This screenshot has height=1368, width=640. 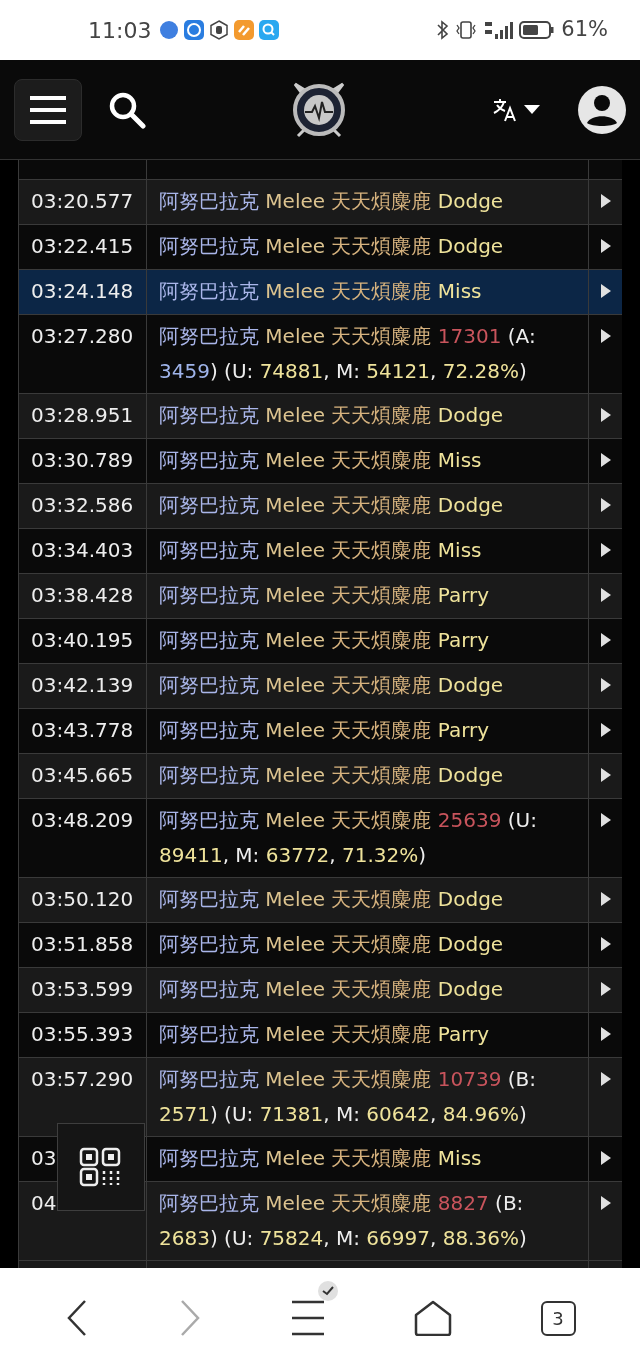 I want to click on log-row: 03:38.428 阿努巴拉克 Melee 天天煩麋鹿 Parry, so click(x=320, y=596).